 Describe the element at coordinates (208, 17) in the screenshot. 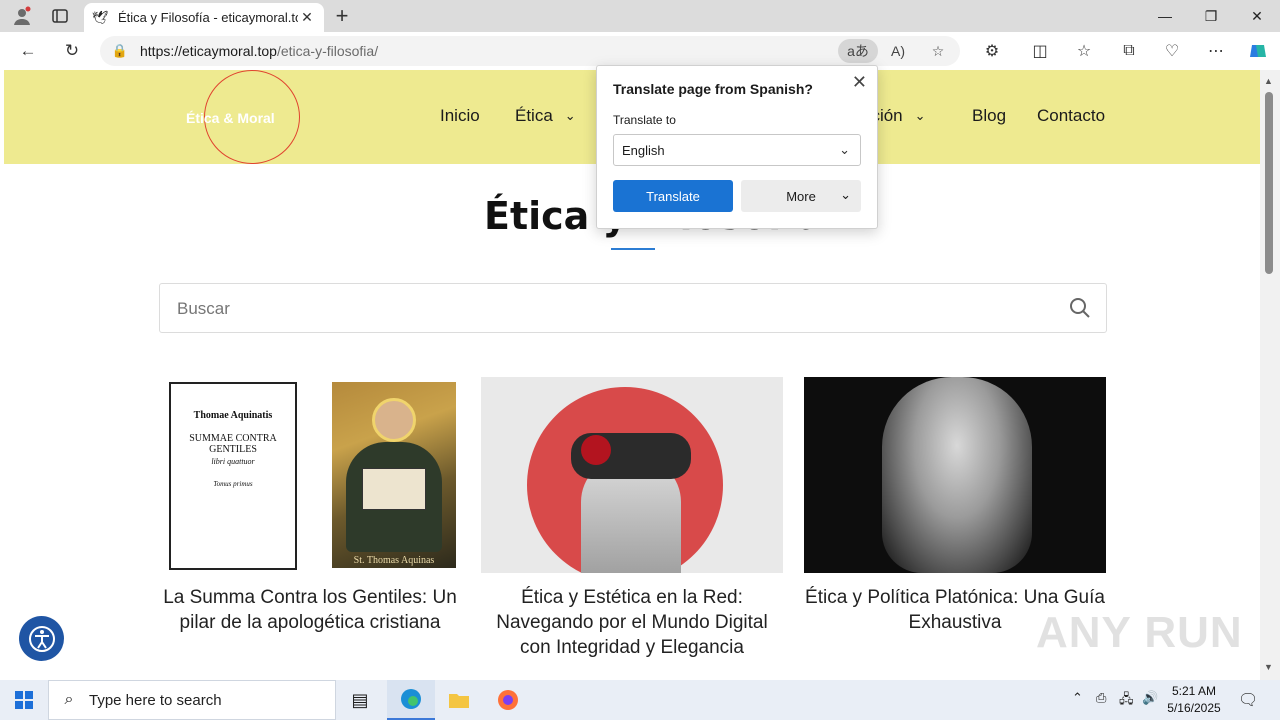

I see `tab-title: Ética y Filosofía - eticaymoral.top` at that location.